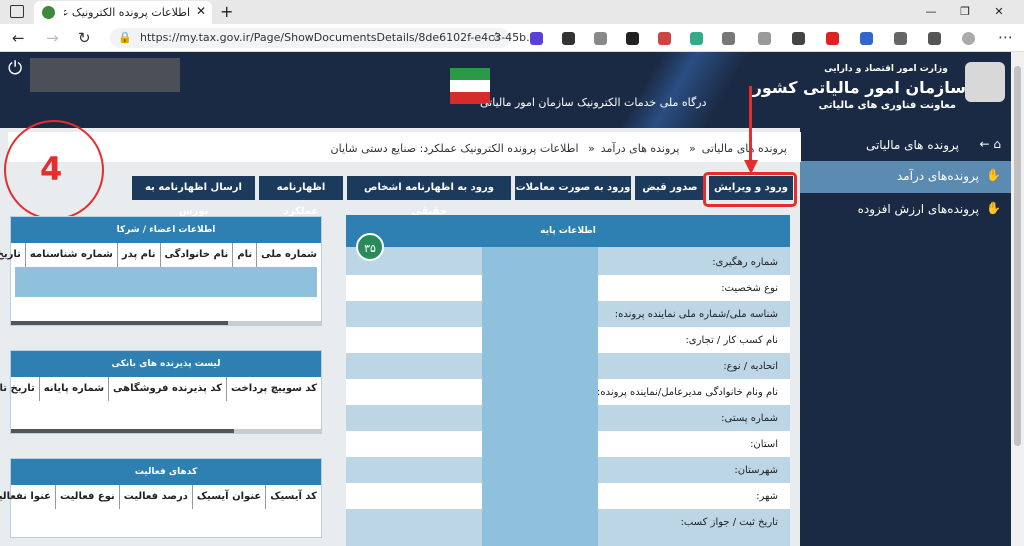 The width and height of the screenshot is (1024, 546). What do you see at coordinates (105, 75) in the screenshot?
I see `user-info-redacted` at bounding box center [105, 75].